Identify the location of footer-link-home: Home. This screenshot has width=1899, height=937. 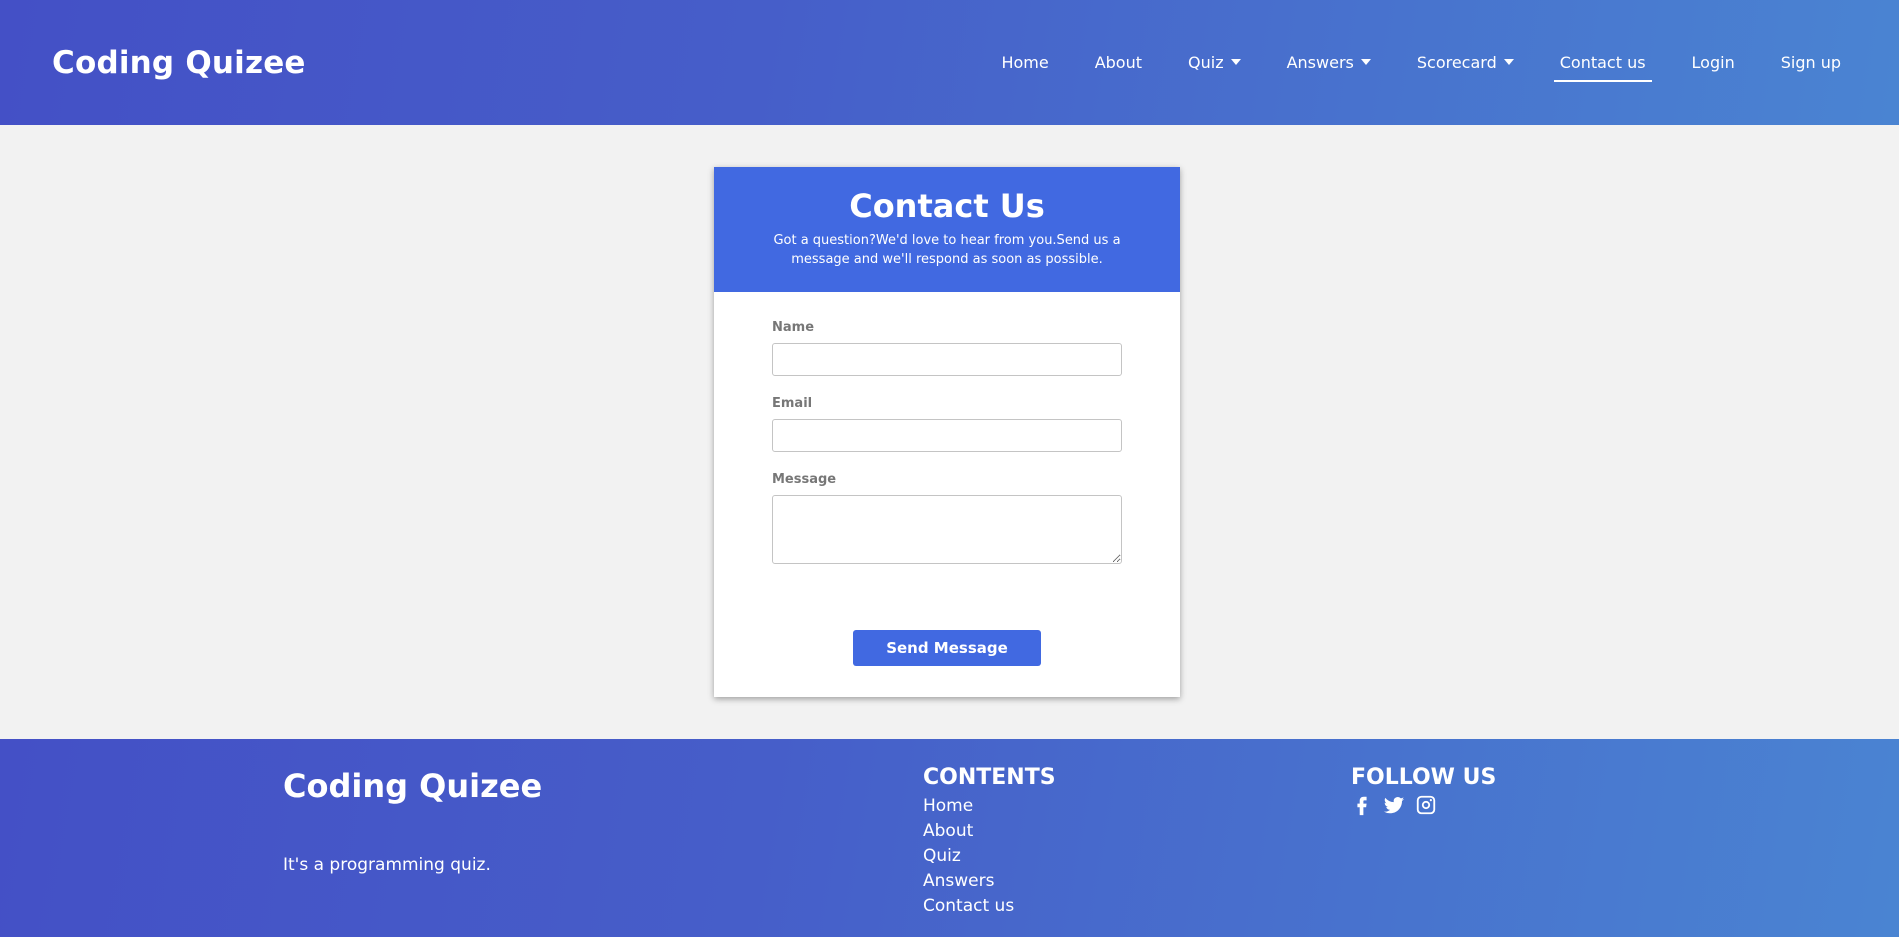
(989, 806).